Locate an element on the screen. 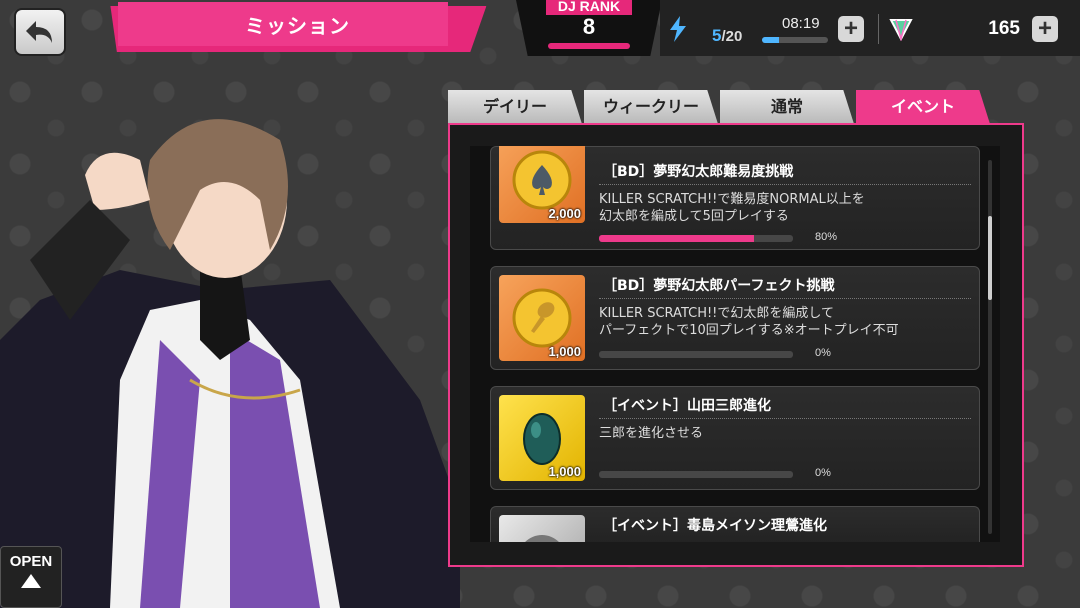  add-gems-button: + is located at coordinates (1045, 29).